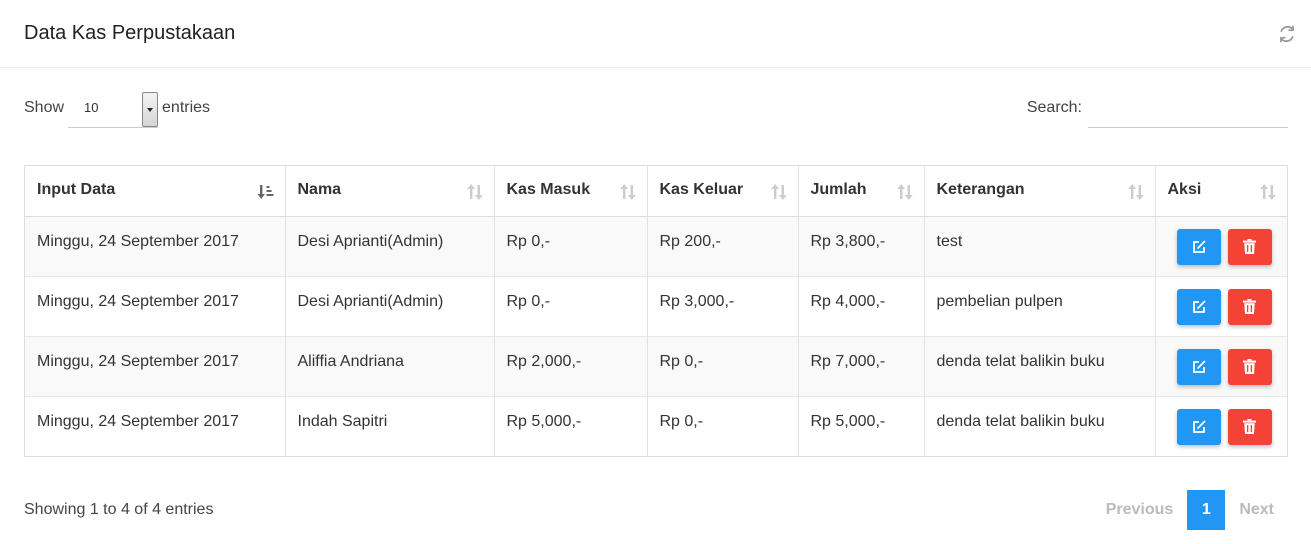 This screenshot has height=544, width=1311. Describe the element at coordinates (861, 246) in the screenshot. I see `cell-jumlah: Rp 3,800,-` at that location.